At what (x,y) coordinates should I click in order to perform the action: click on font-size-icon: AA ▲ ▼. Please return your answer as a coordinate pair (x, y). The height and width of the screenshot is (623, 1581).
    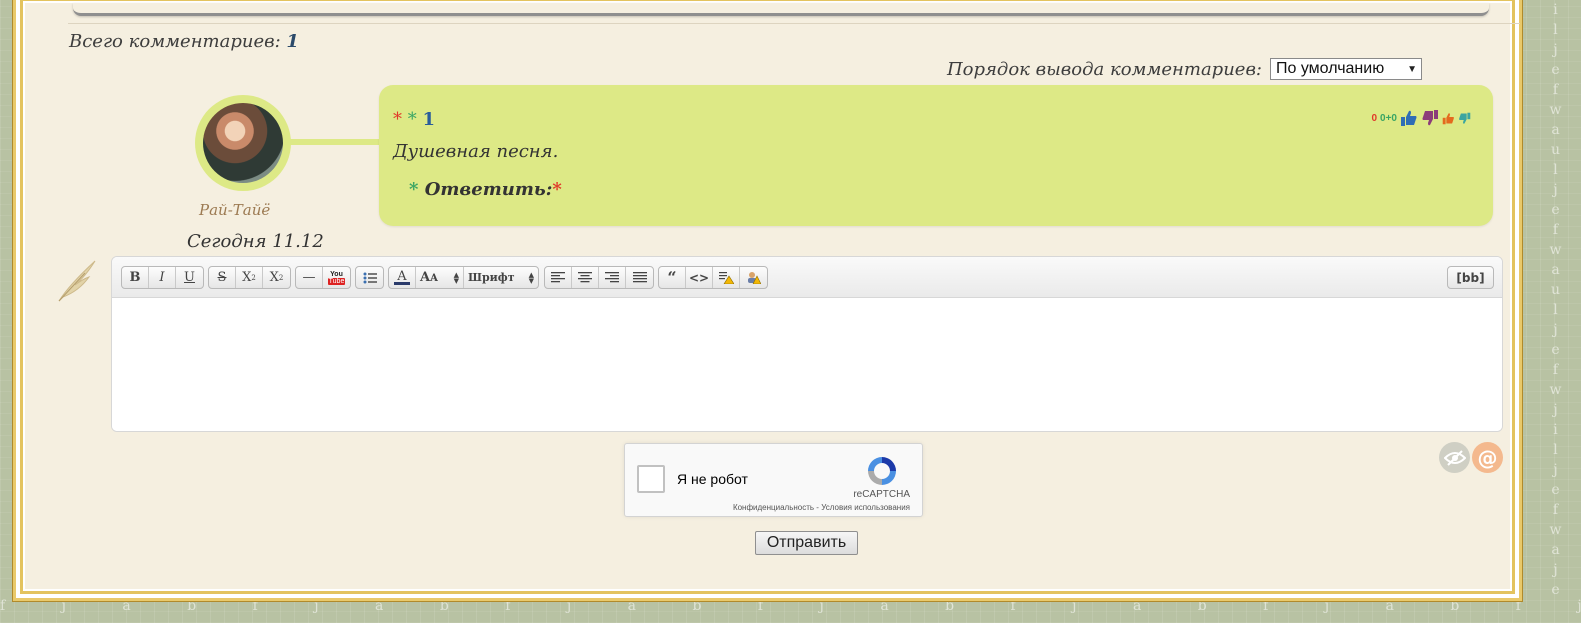
    Looking at the image, I should click on (440, 277).